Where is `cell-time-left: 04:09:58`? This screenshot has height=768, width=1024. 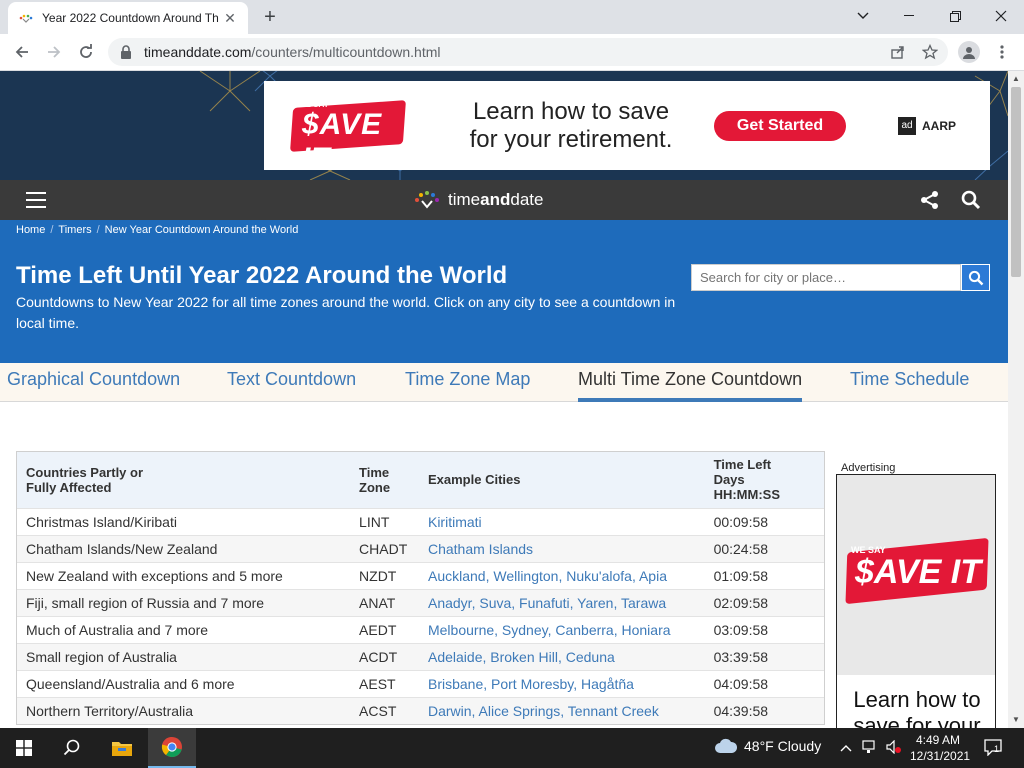 cell-time-left: 04:09:58 is located at coordinates (741, 683).